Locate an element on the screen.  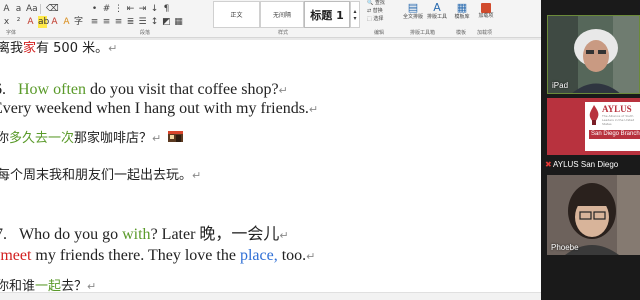
change-case-icon: Aa is located at coordinates (32, 9).